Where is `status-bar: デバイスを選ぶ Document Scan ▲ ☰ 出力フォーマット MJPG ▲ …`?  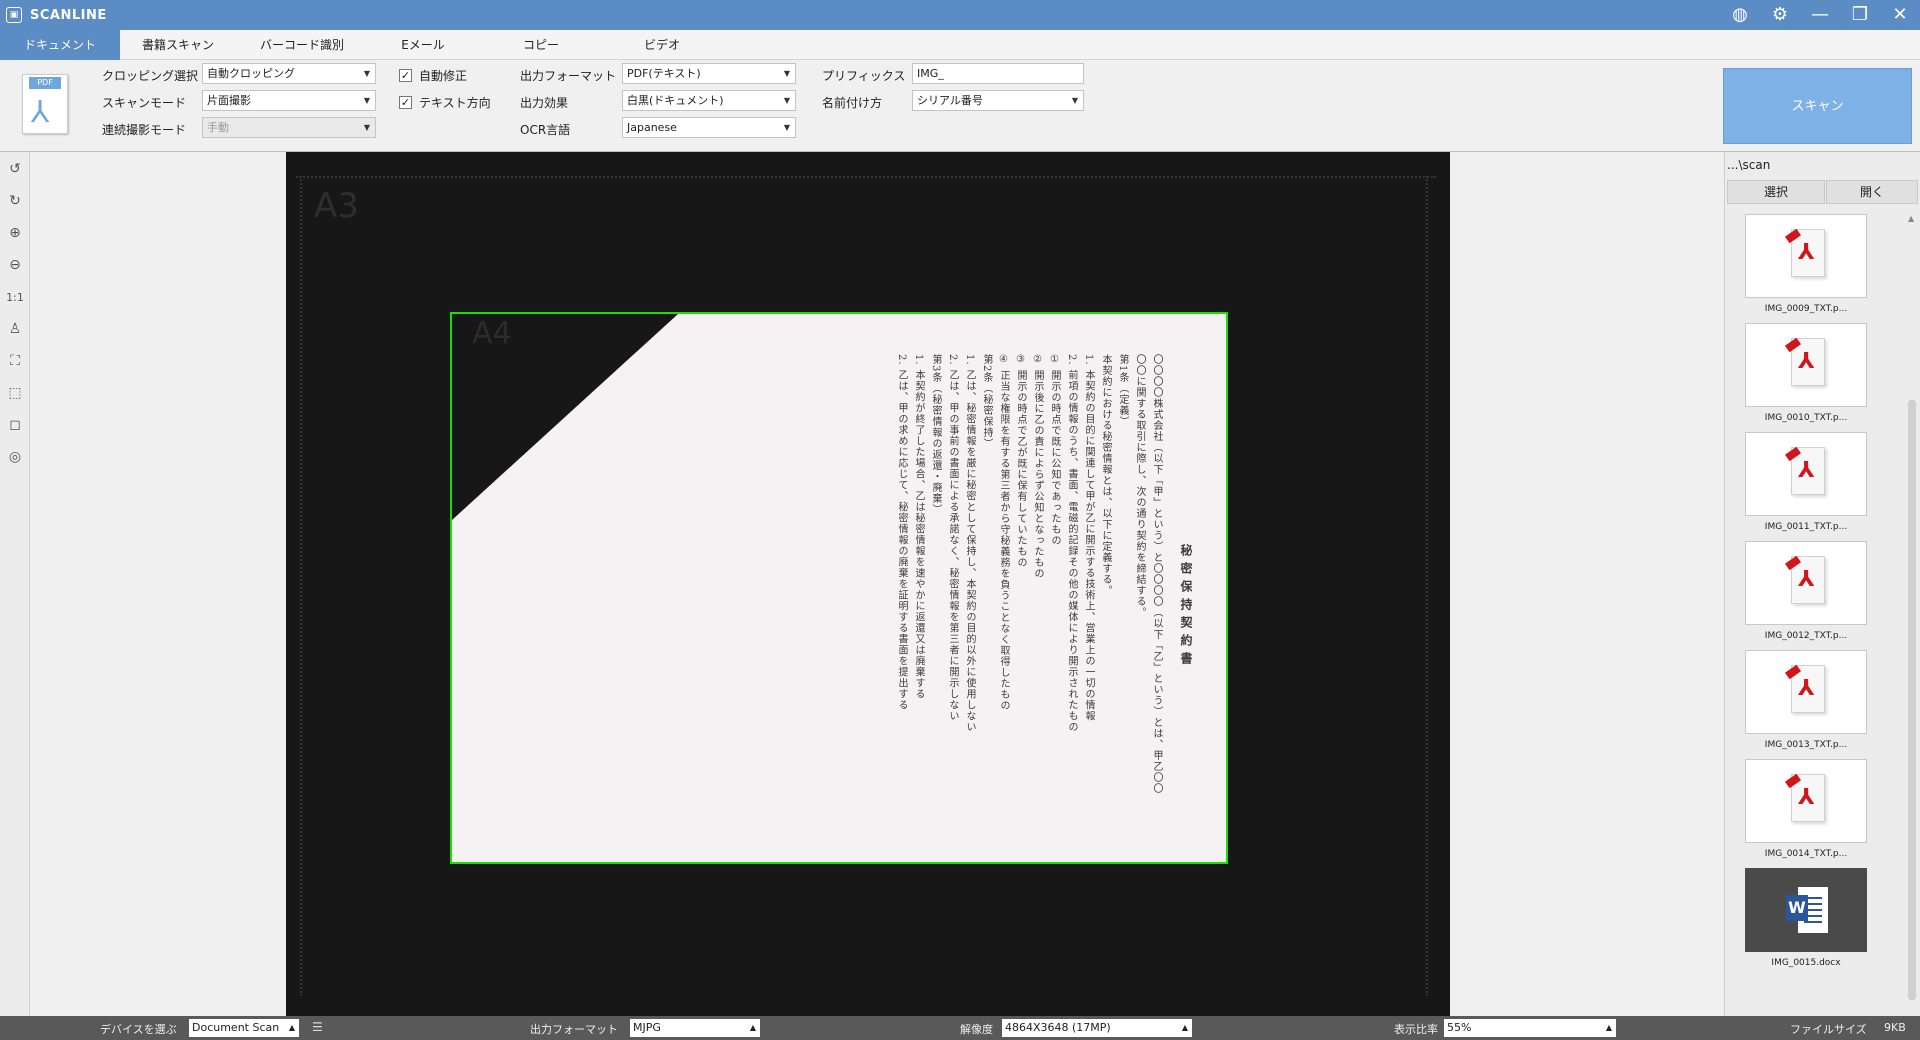 status-bar: デバイスを選ぶ Document Scan ▲ ☰ 出力フォーマット MJPG ▲ … is located at coordinates (960, 1028).